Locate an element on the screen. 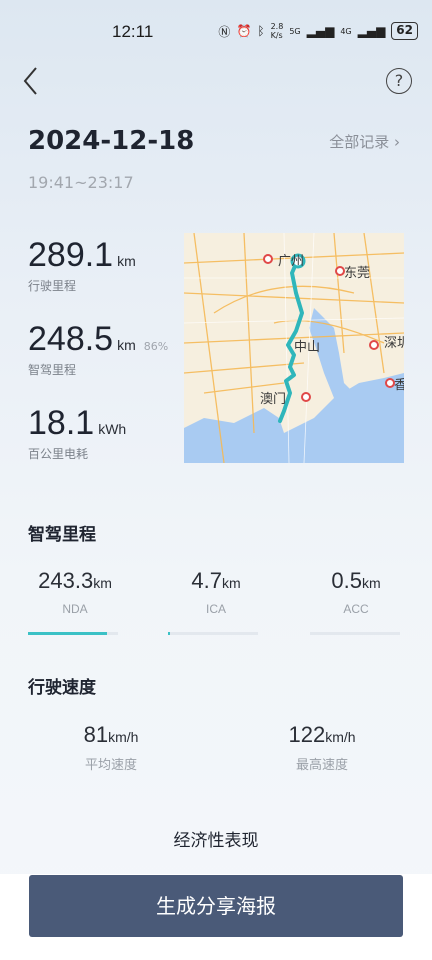  trip-date: 2024-12-18 is located at coordinates (111, 141).